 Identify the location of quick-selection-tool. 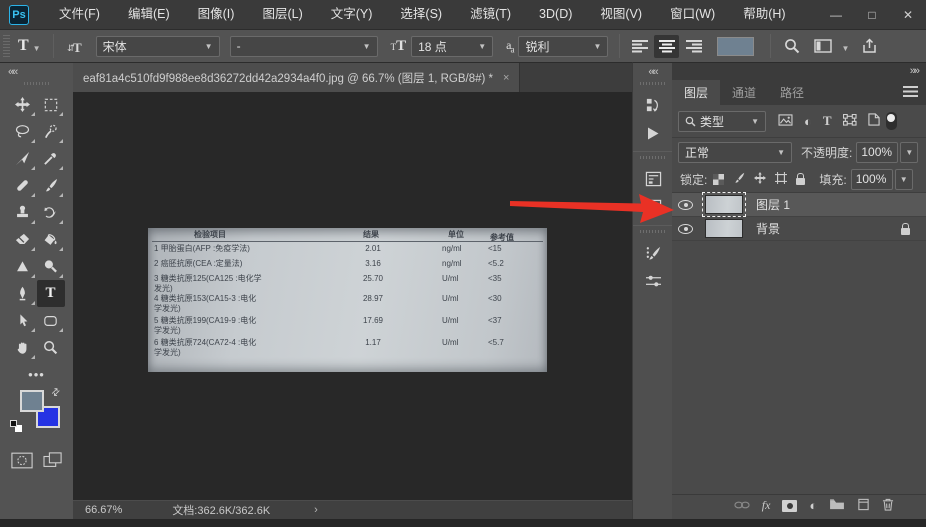
(51, 131).